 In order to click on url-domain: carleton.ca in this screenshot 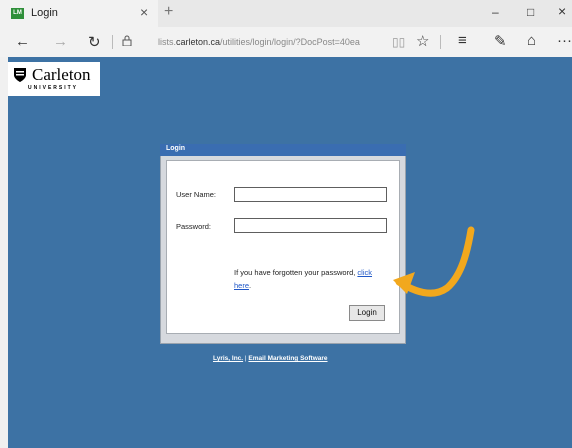, I will do `click(198, 42)`.